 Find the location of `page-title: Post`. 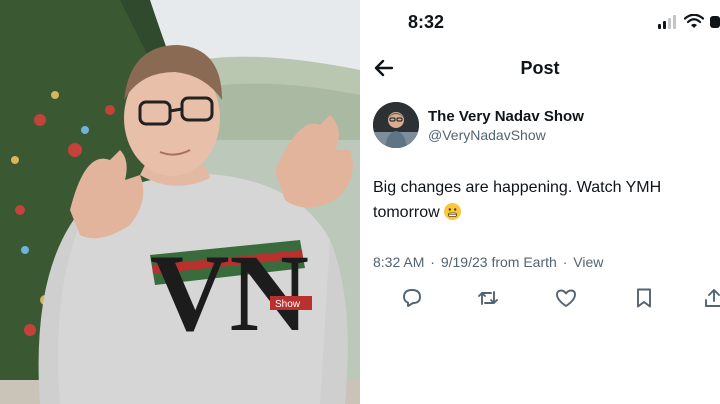

page-title: Post is located at coordinates (540, 68).